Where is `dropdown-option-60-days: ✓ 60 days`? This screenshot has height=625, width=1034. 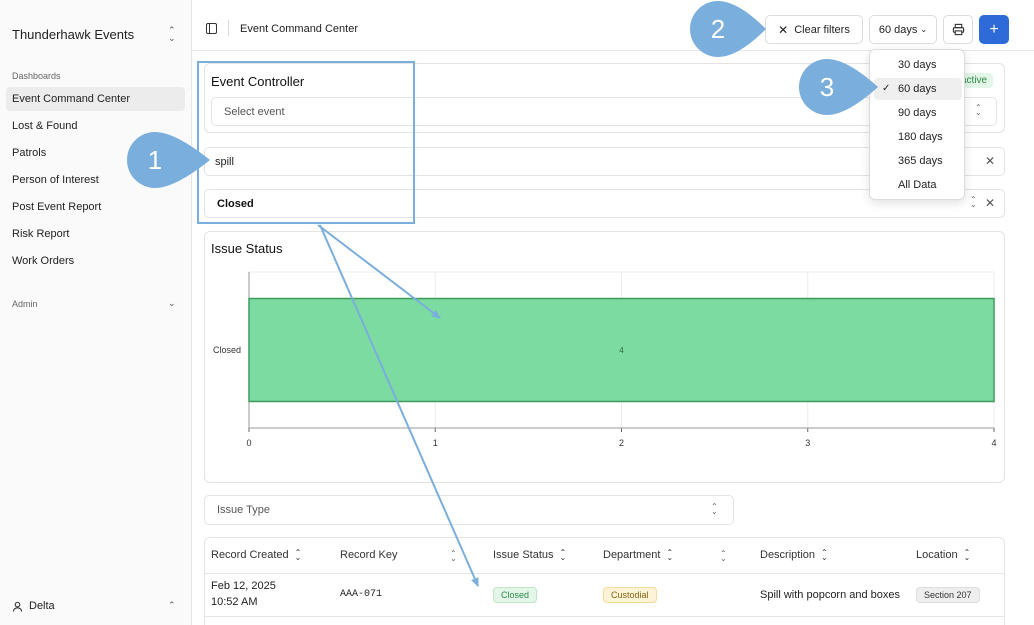 dropdown-option-60-days: ✓ 60 days is located at coordinates (918, 89).